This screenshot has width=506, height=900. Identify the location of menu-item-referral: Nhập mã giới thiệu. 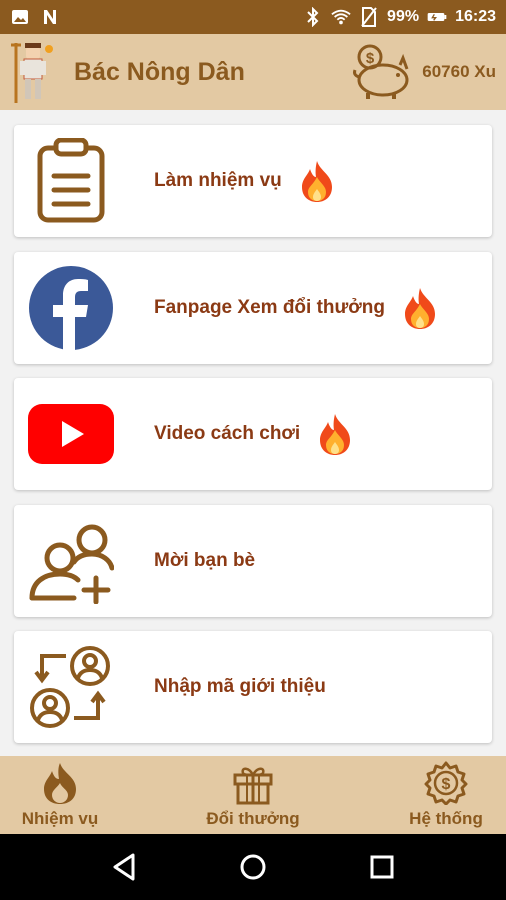
(253, 687).